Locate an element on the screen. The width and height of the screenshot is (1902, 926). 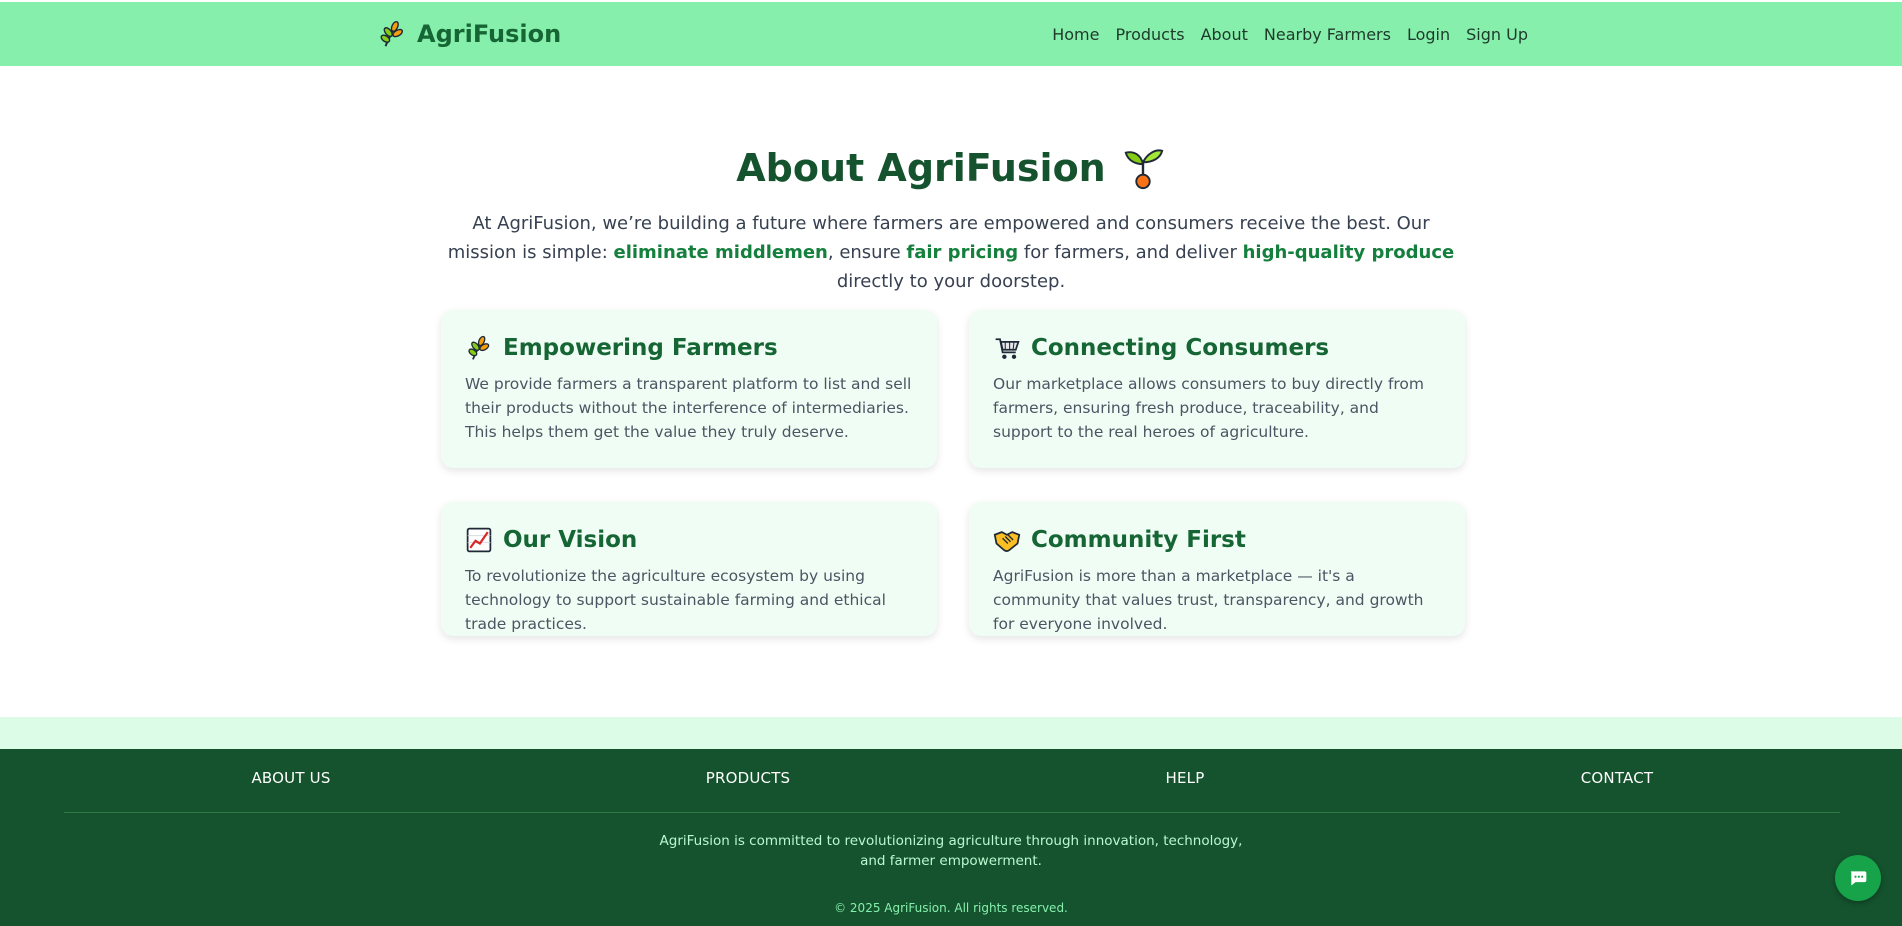
intro-text: directly to your doorstep. is located at coordinates (951, 281).